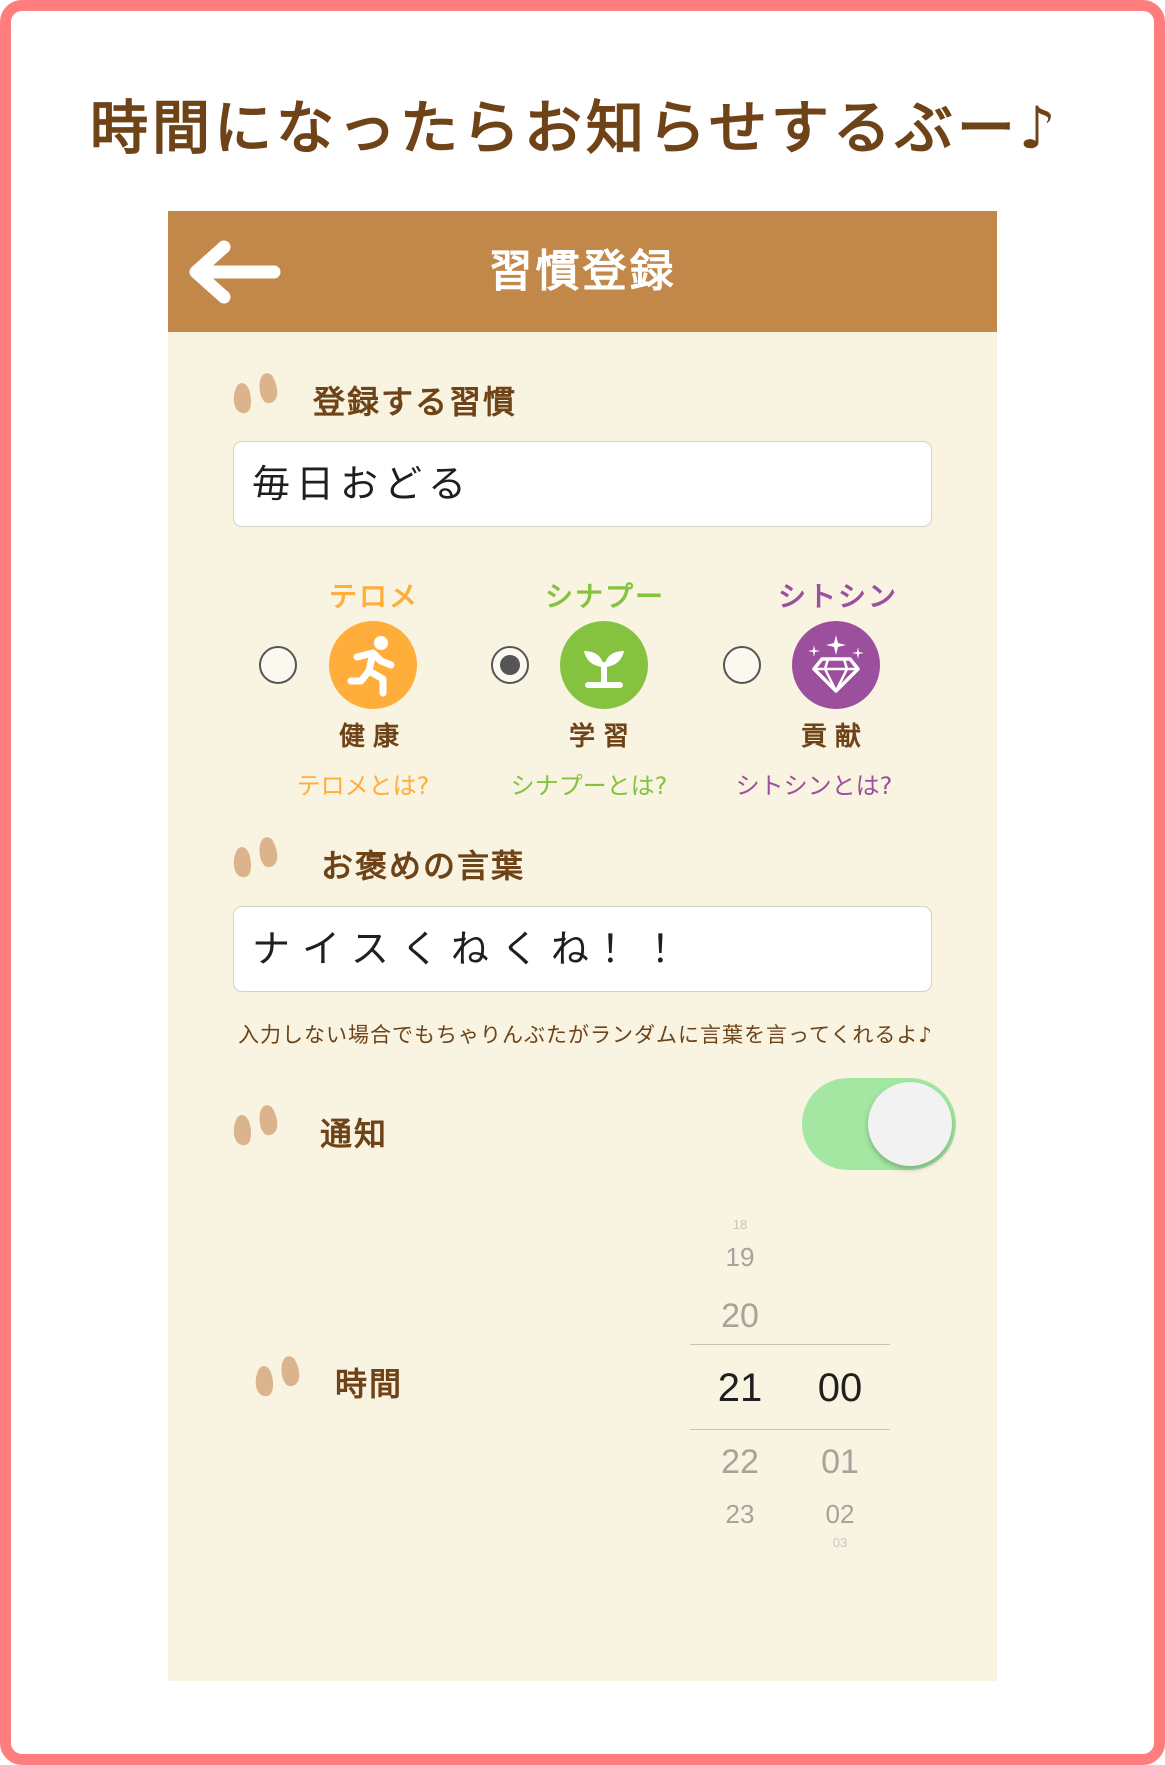 The width and height of the screenshot is (1165, 1765). What do you see at coordinates (840, 1543) in the screenshot?
I see `minute-option: 03` at bounding box center [840, 1543].